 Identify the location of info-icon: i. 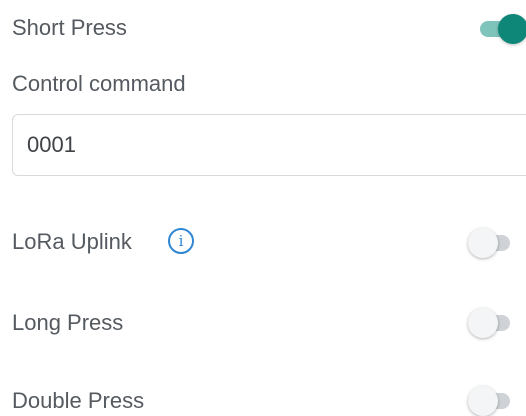
(181, 241).